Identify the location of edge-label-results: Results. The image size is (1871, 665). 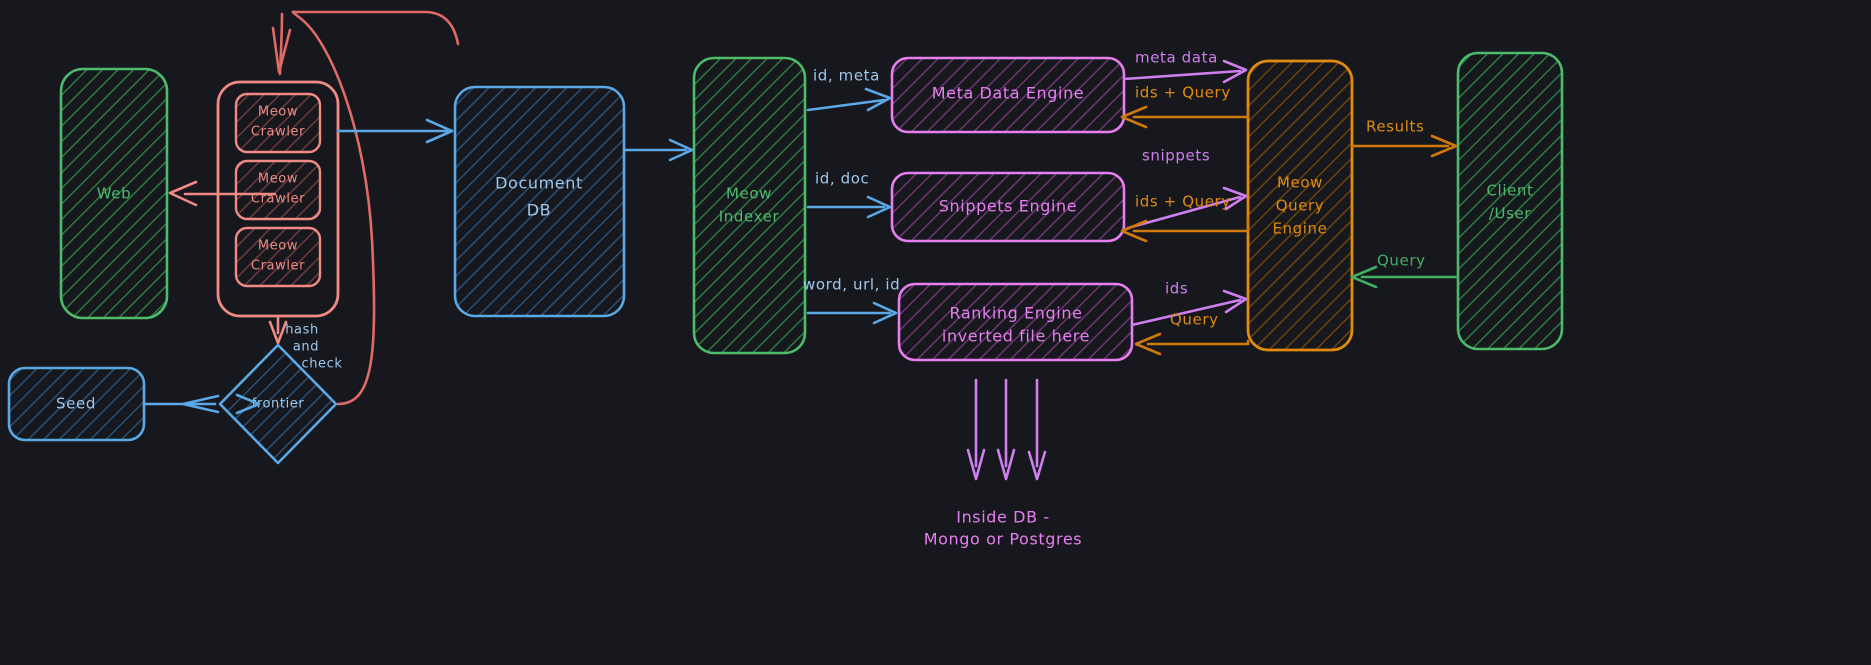
(1395, 127).